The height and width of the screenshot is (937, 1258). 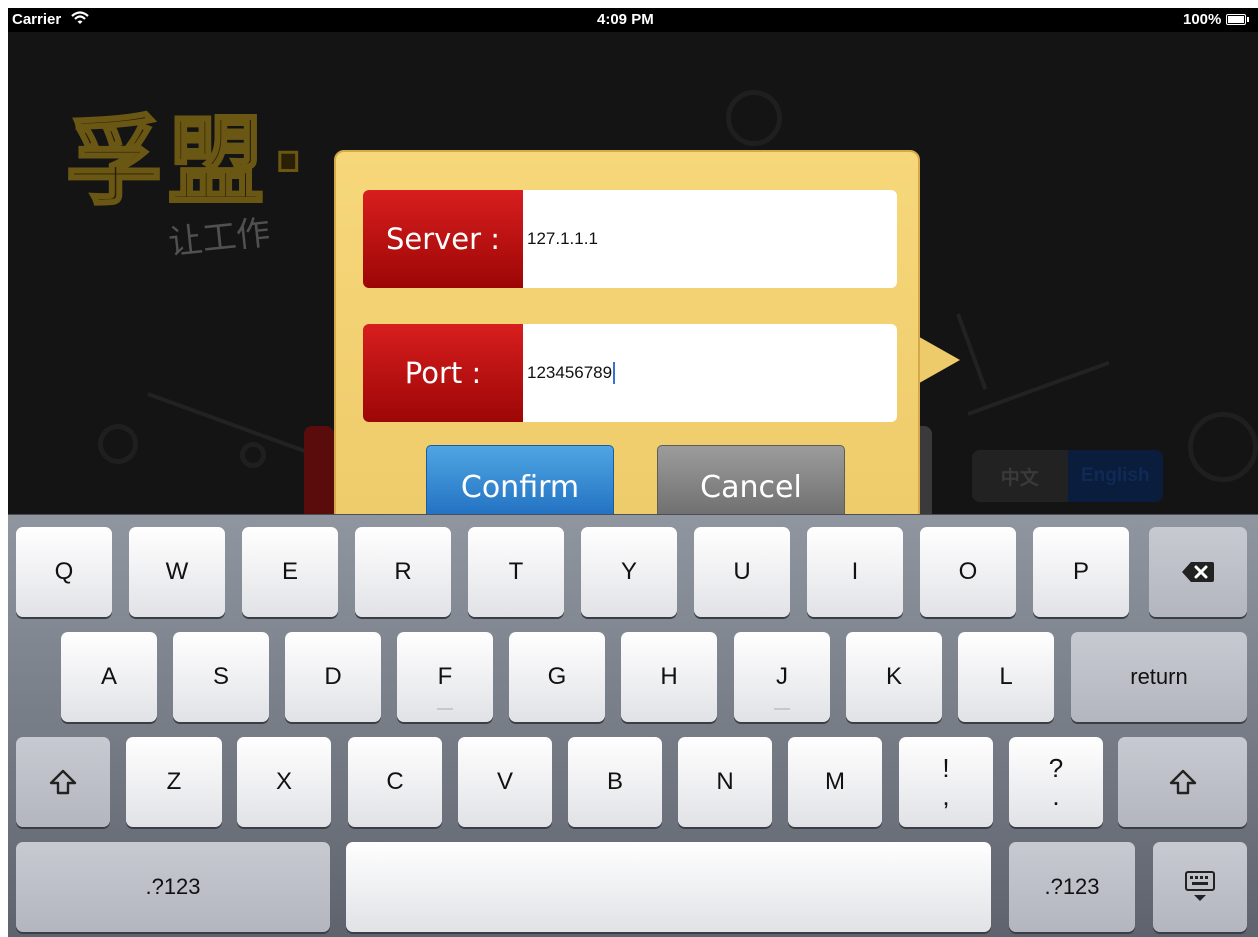 What do you see at coordinates (614, 373) in the screenshot?
I see `text-cursor` at bounding box center [614, 373].